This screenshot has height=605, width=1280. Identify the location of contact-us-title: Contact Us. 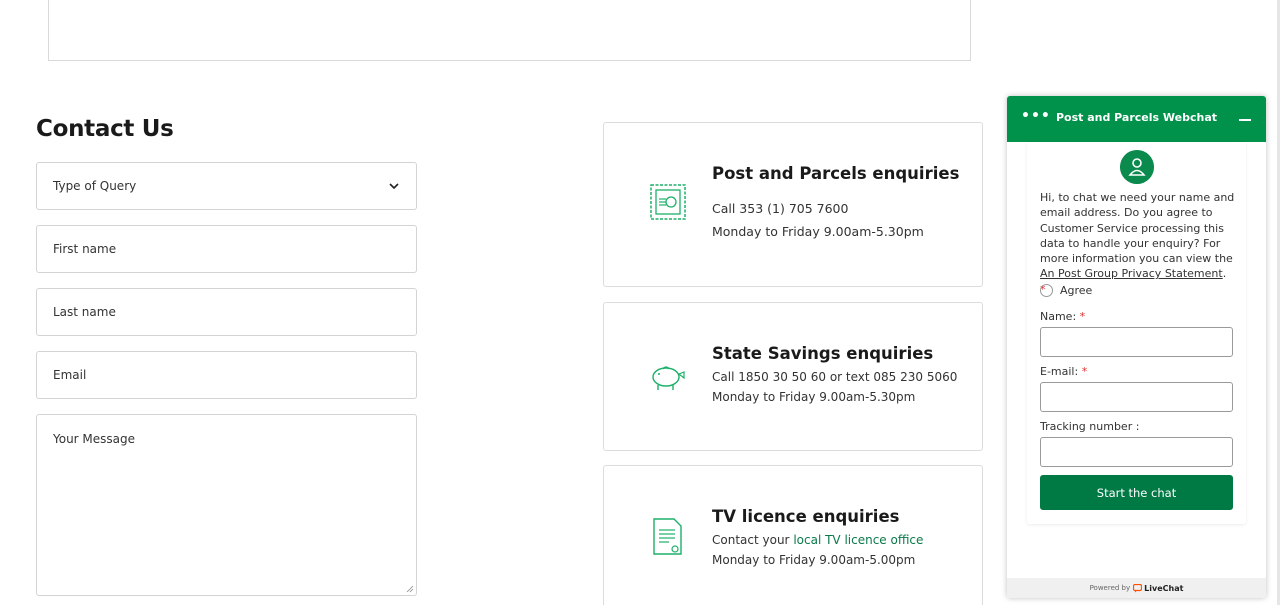
(105, 129).